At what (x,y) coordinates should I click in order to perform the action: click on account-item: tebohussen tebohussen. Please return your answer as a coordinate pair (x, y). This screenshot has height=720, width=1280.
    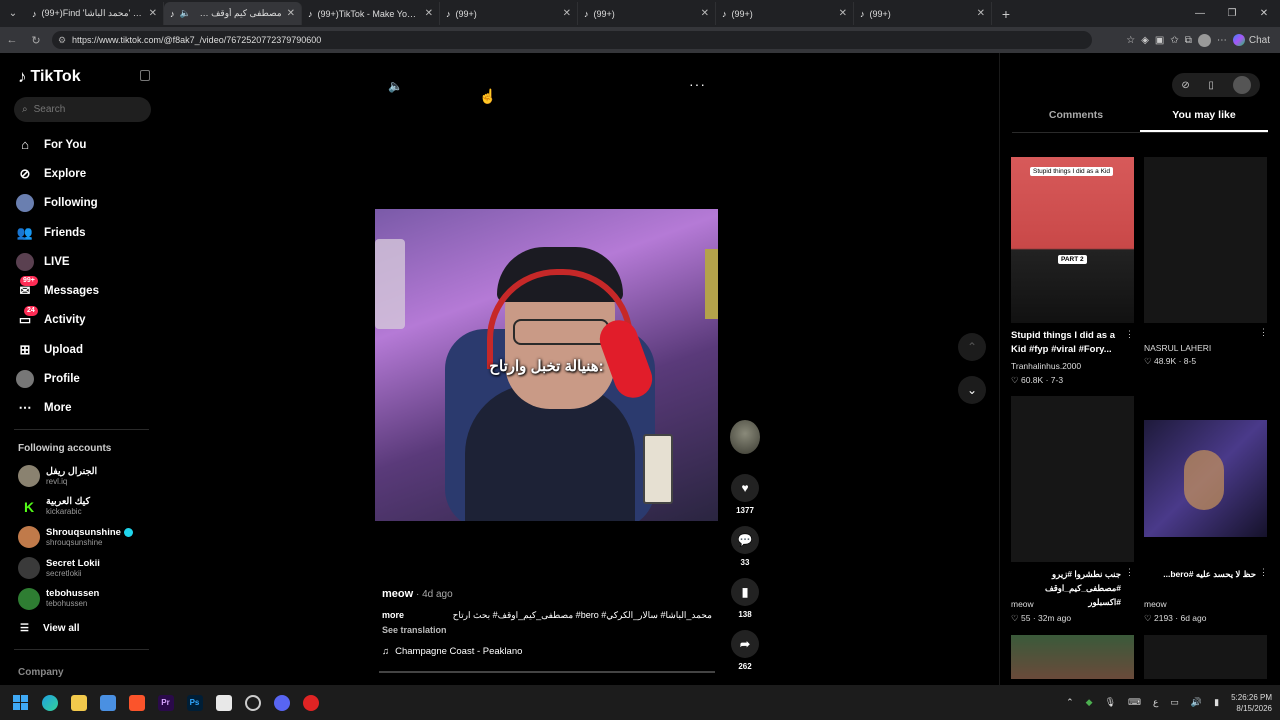
    Looking at the image, I should click on (88, 598).